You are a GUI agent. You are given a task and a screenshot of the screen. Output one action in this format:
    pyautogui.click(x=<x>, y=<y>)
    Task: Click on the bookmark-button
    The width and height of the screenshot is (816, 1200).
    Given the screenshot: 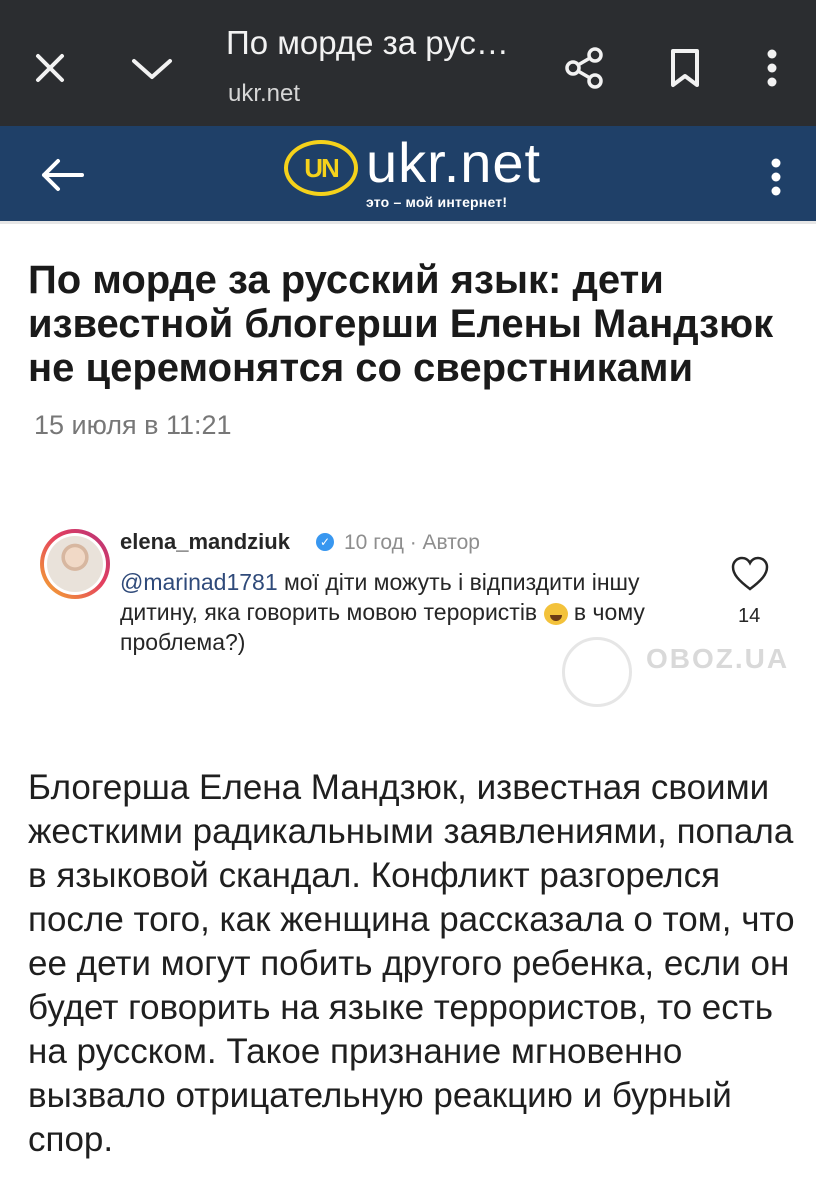 What is the action you would take?
    pyautogui.click(x=685, y=68)
    